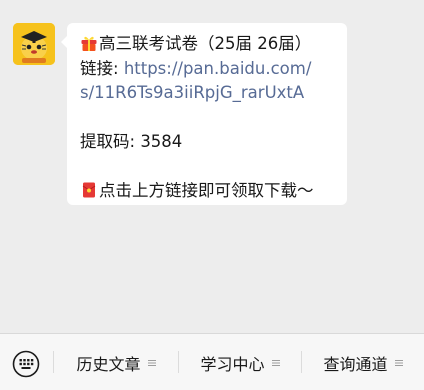  I want to click on menu-tab-query-channel: 查询通道, so click(363, 362).